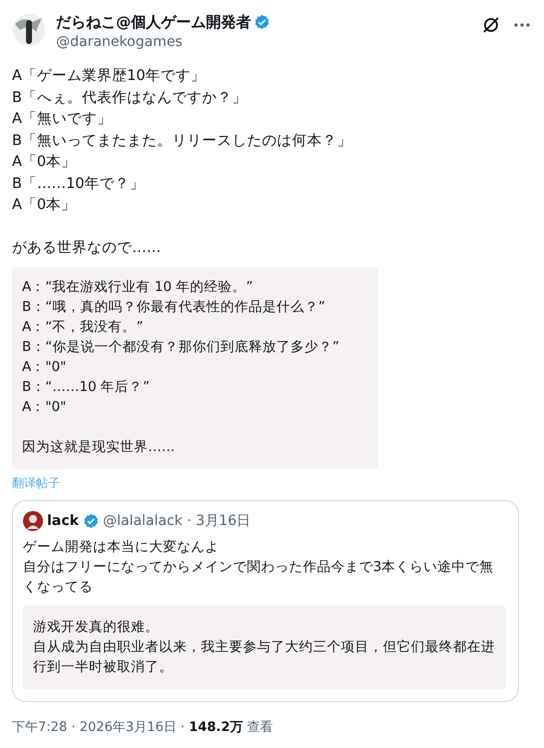 The width and height of the screenshot is (544, 748). What do you see at coordinates (137, 287) in the screenshot?
I see `translation-line: A：“我在游戏行业有 10 年的经验。”` at bounding box center [137, 287].